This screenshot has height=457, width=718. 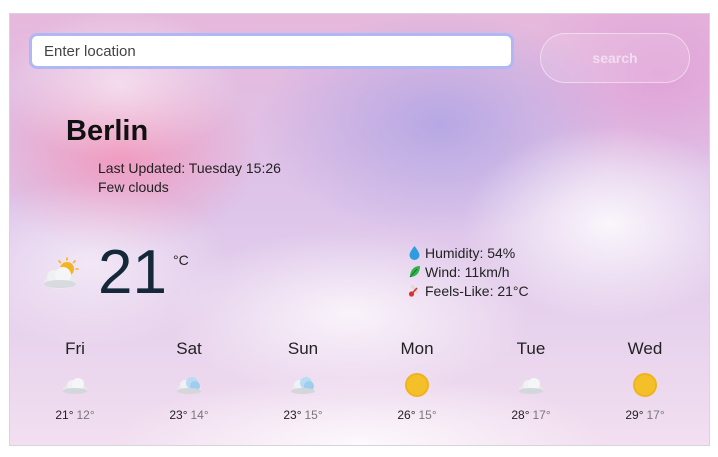 I want to click on wind-row: Wind: 11km/h, so click(x=468, y=271).